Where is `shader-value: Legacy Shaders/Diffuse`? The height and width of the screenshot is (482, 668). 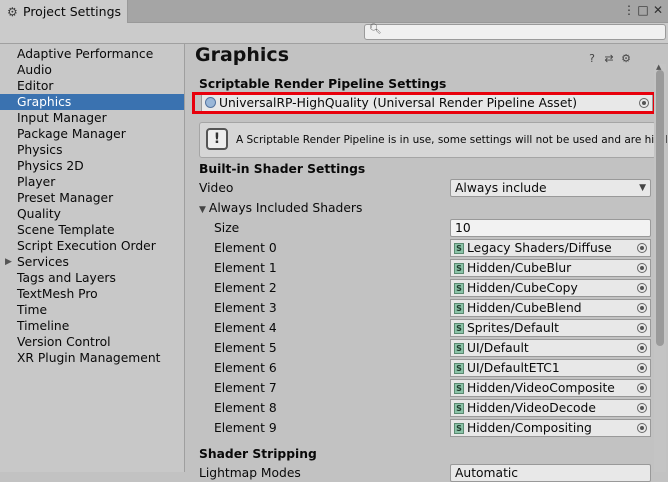
shader-value: Legacy Shaders/Diffuse is located at coordinates (539, 248).